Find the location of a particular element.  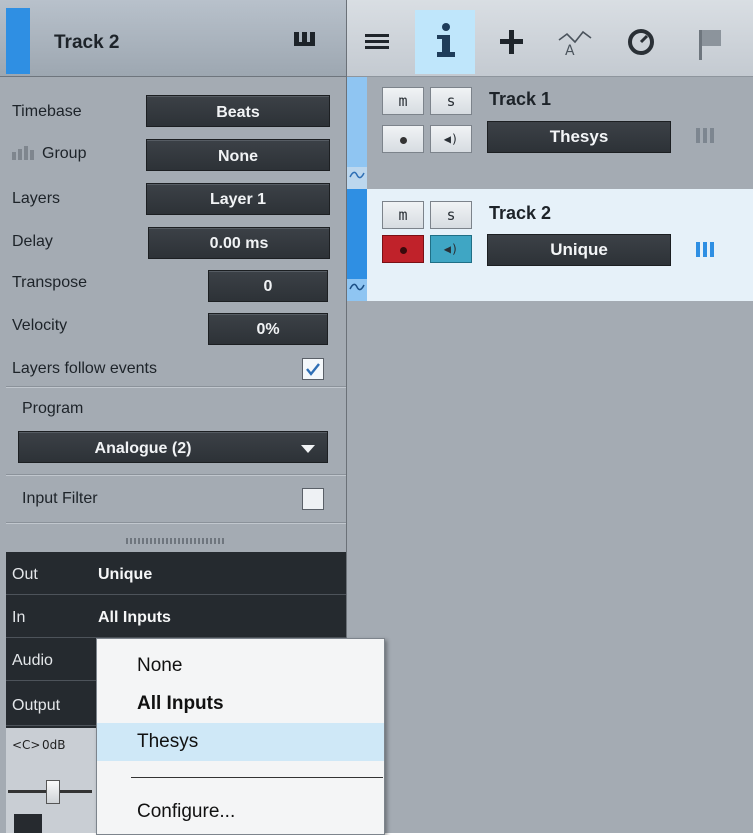

group-label: Group is located at coordinates (64, 153).